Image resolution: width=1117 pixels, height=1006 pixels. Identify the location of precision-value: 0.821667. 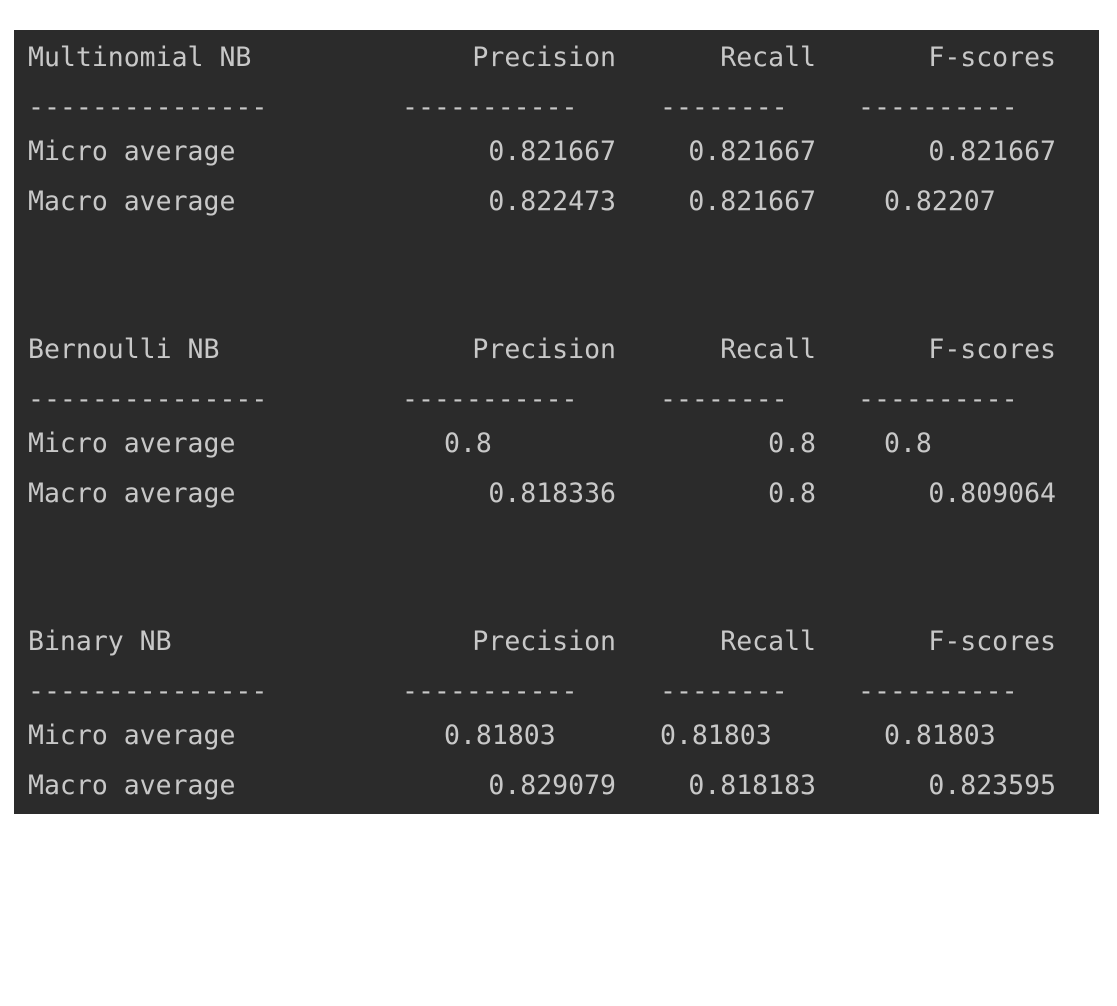
(552, 151).